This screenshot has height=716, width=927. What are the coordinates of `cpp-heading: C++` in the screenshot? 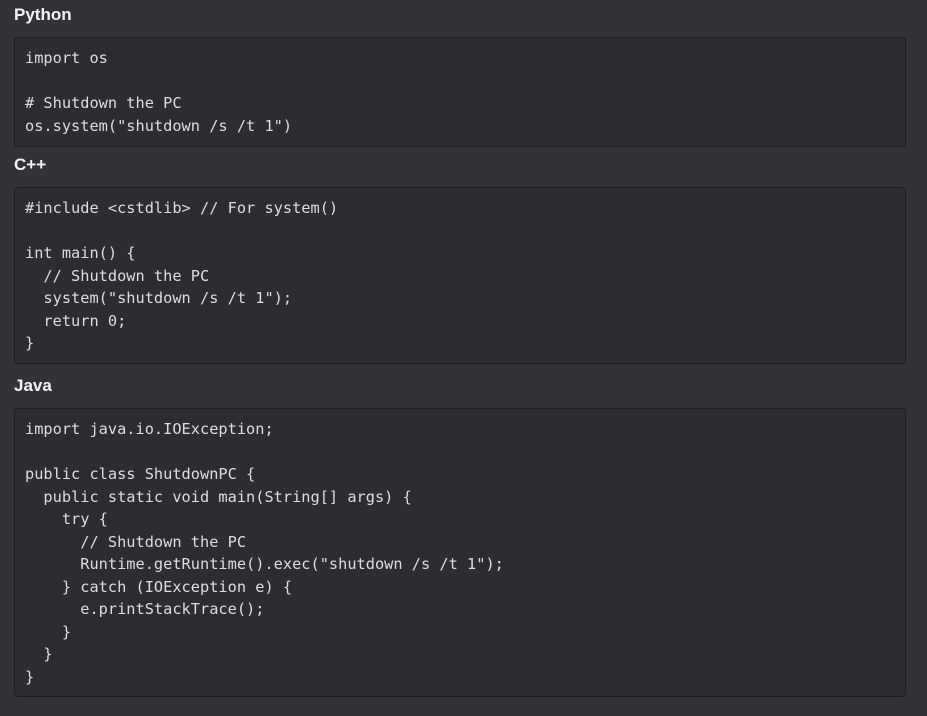 It's located at (30, 164).